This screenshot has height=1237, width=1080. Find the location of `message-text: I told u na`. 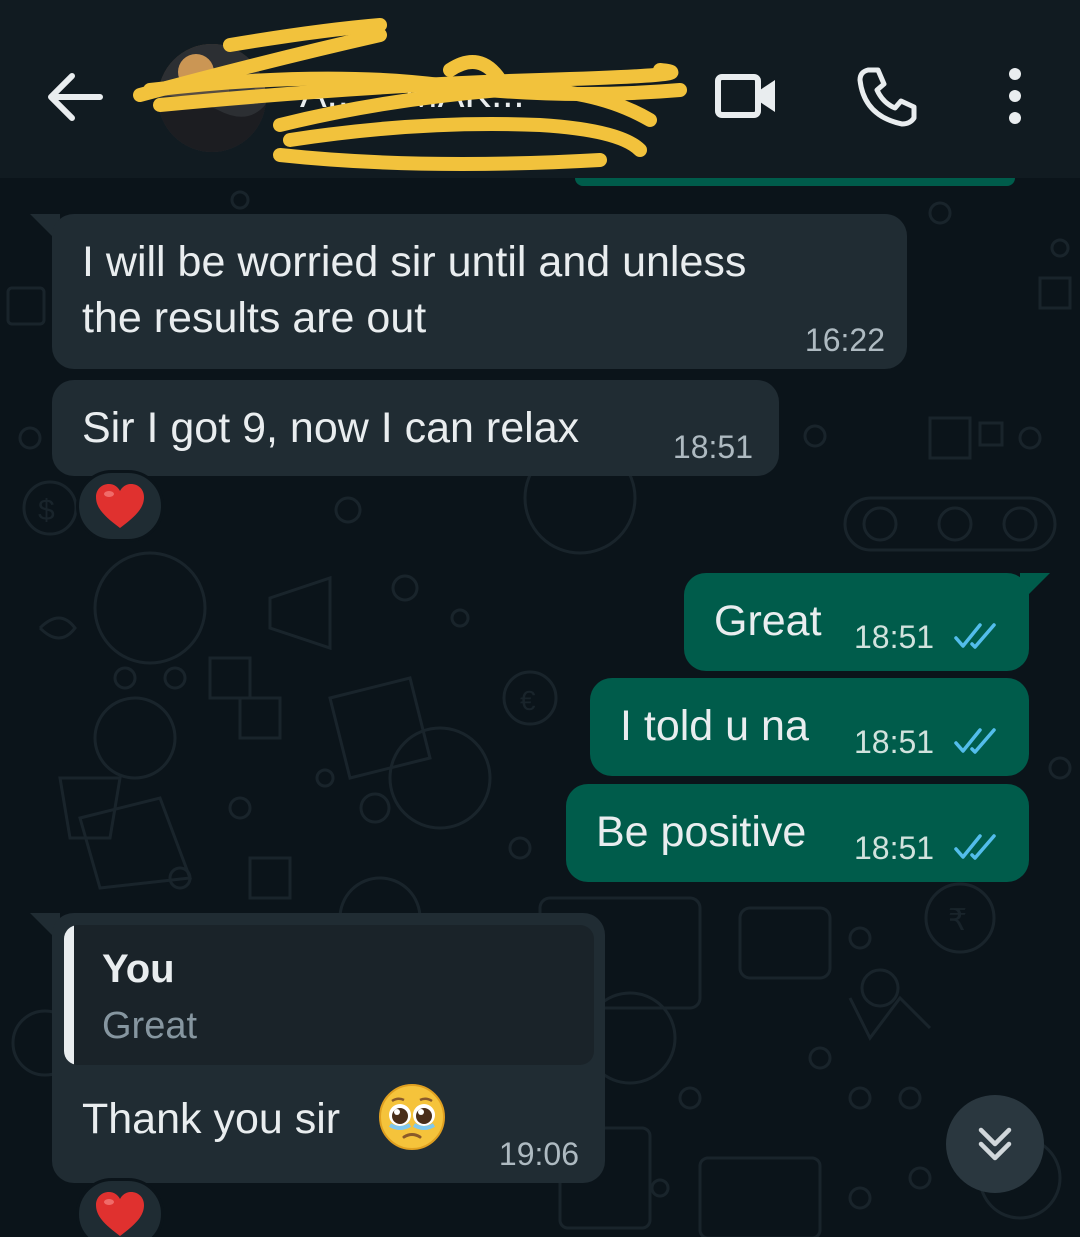

message-text: I told u na is located at coordinates (714, 726).